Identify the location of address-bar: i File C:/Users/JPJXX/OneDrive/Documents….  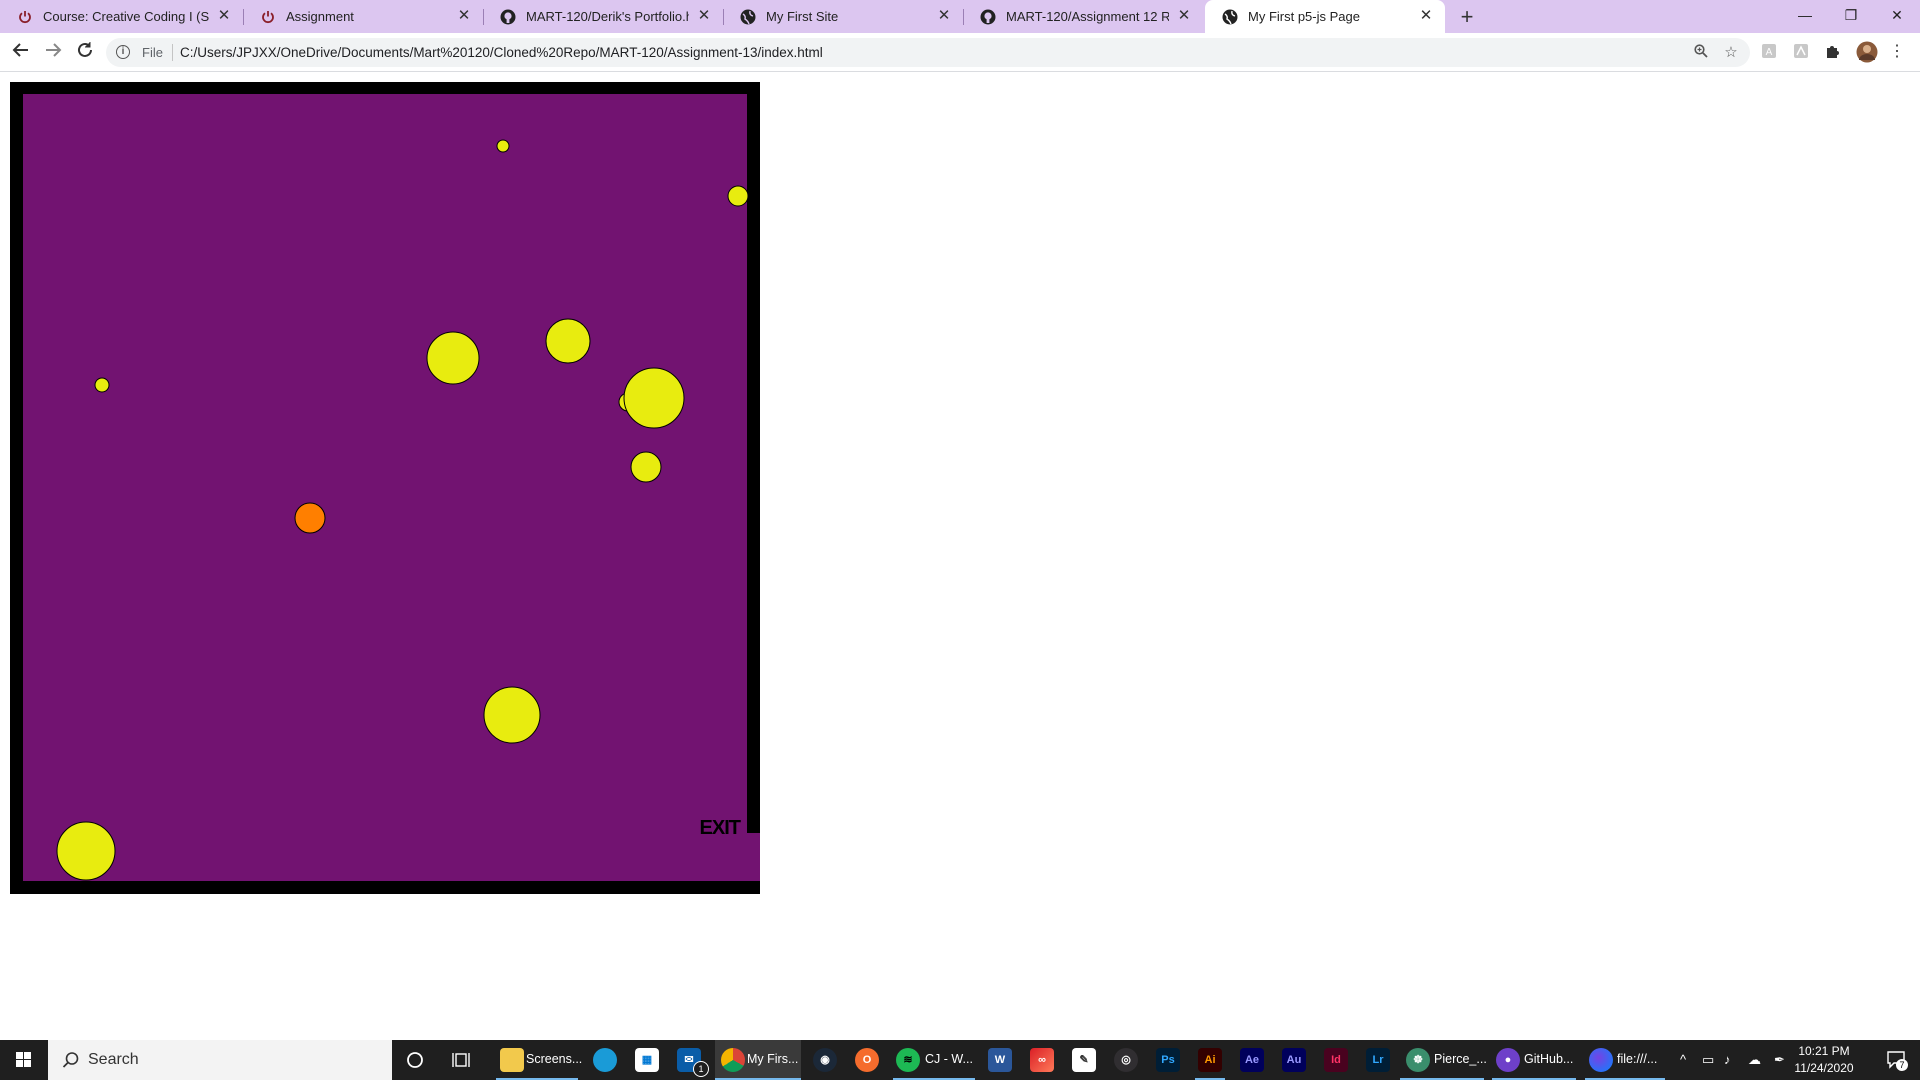
(928, 52).